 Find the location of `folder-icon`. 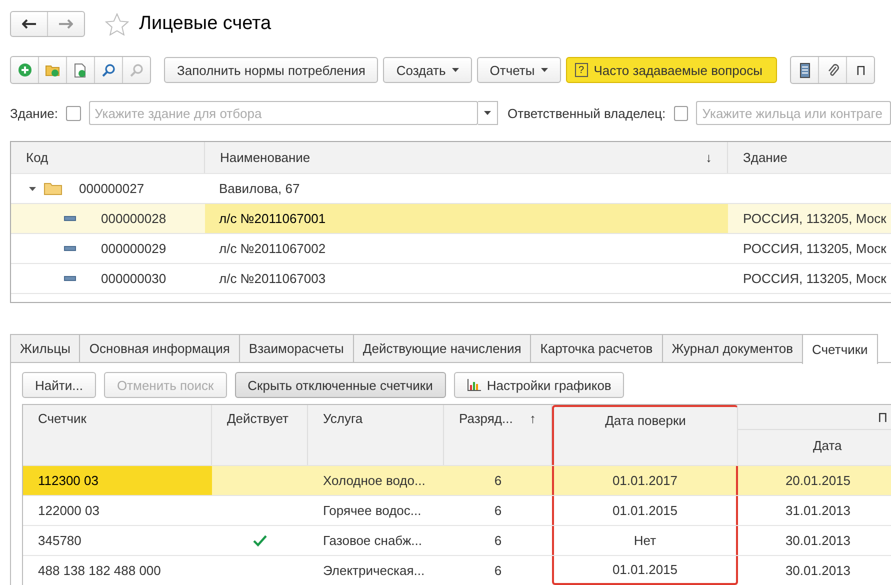

folder-icon is located at coordinates (53, 188).